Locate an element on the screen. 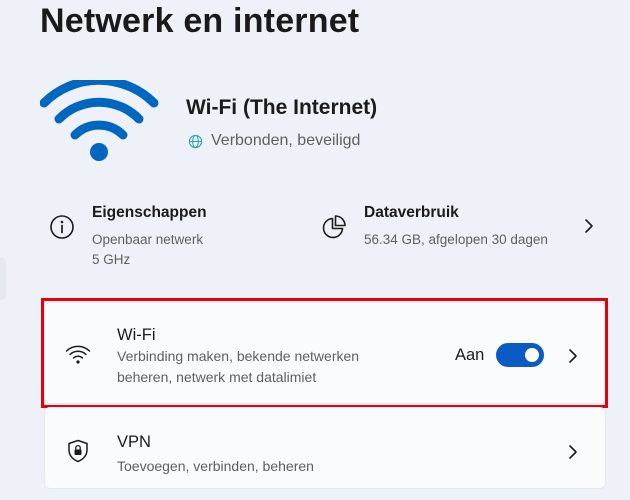 The image size is (630, 500). info-icon is located at coordinates (62, 227).